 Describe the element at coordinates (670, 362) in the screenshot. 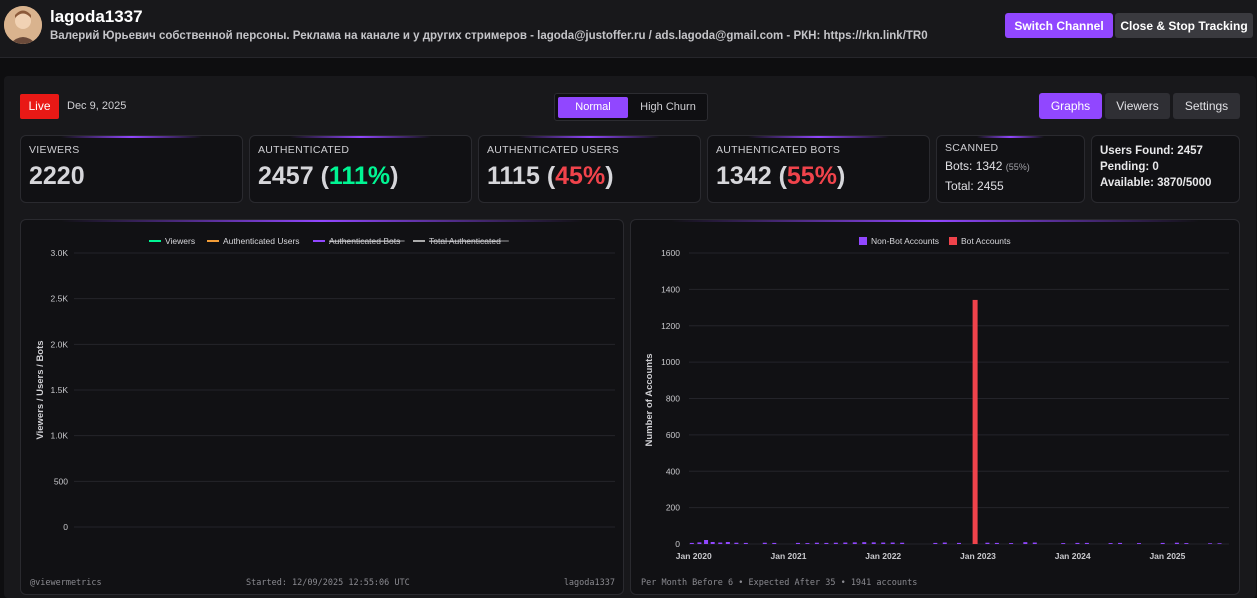

I see `y-tick-label: 1000` at that location.